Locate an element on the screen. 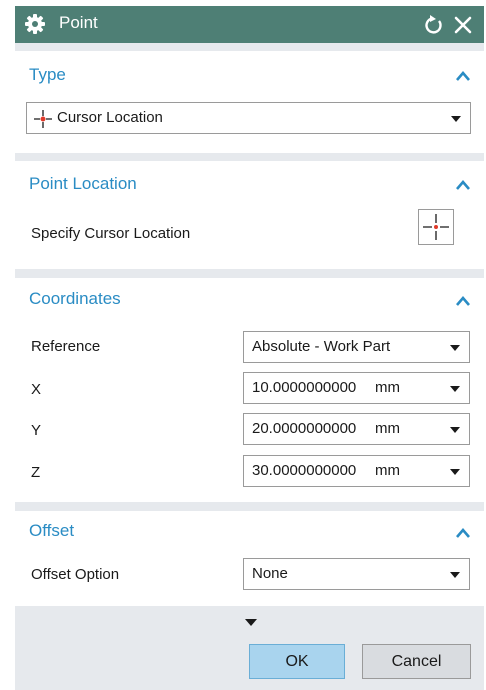 This screenshot has height=690, width=486. point-location-section-title: Point Location is located at coordinates (83, 184).